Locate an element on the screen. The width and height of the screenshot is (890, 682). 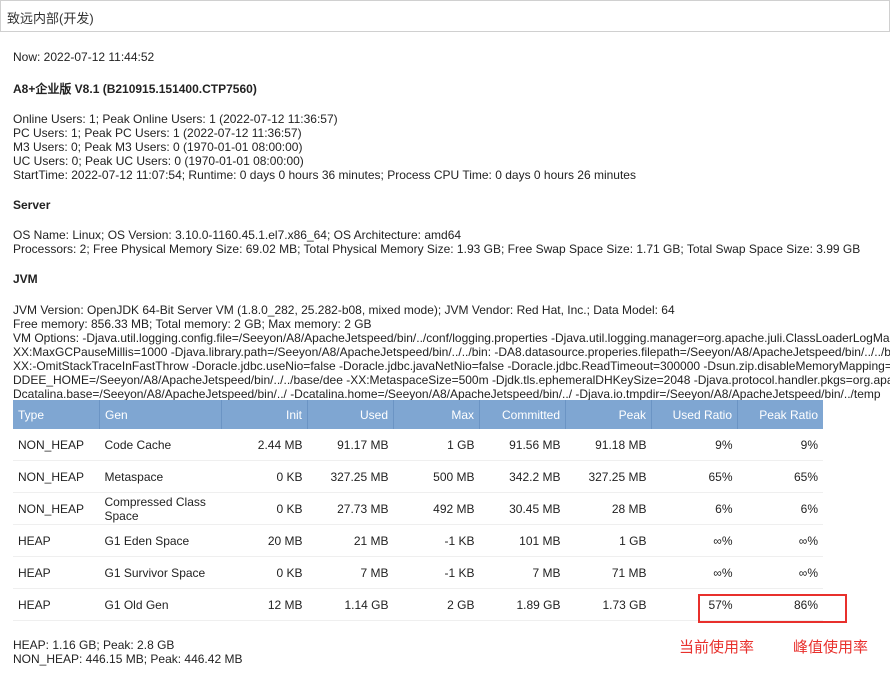
cell-used: 1.14 GB is located at coordinates (350, 604).